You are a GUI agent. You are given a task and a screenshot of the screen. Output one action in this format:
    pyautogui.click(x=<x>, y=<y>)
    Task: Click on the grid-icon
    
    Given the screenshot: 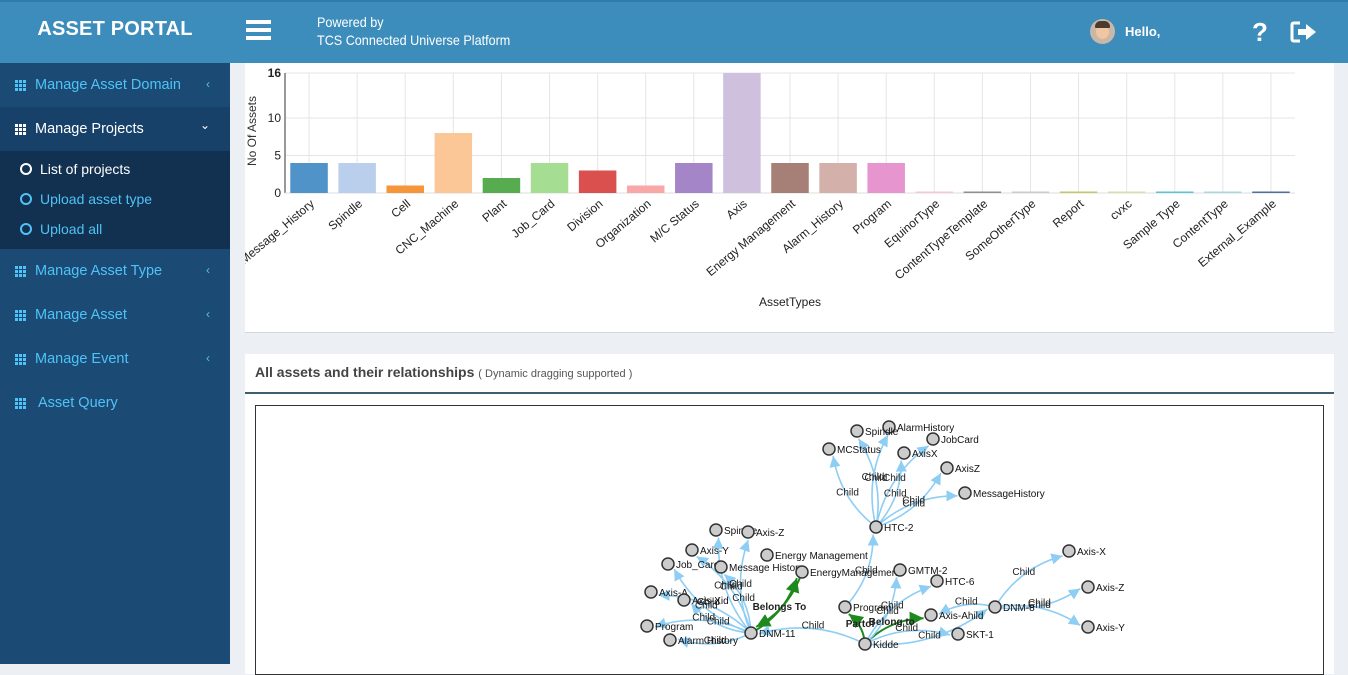 What is the action you would take?
    pyautogui.click(x=21, y=129)
    